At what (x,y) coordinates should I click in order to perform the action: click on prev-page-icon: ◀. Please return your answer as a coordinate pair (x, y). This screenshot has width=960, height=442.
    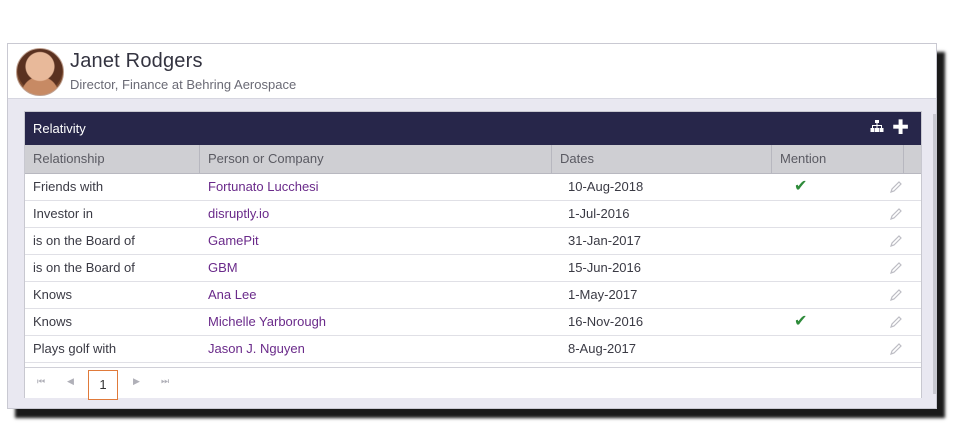
    Looking at the image, I should click on (70, 381).